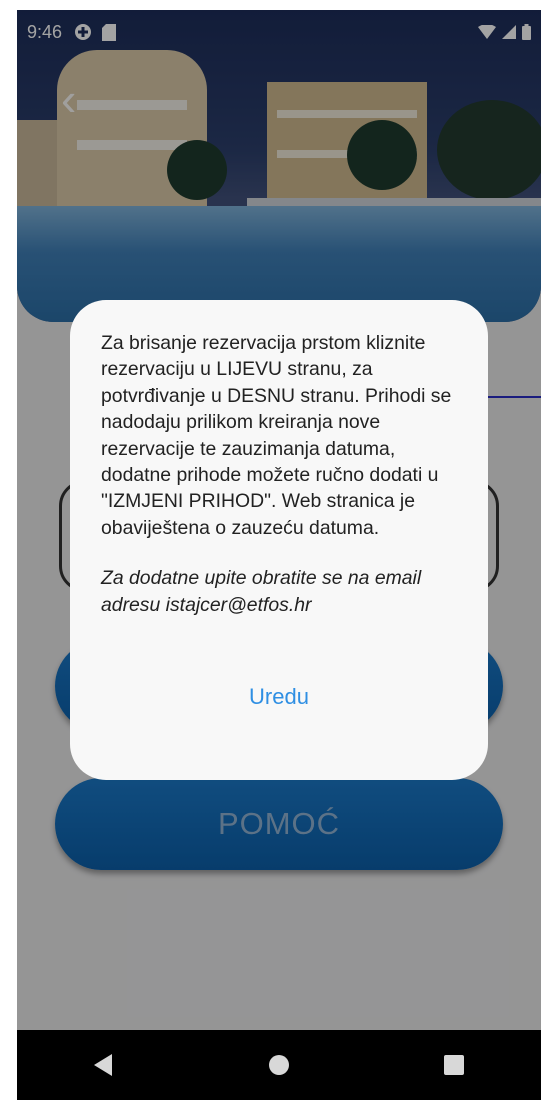 Image resolution: width=545 pixels, height=1112 pixels. I want to click on nav-home-button, so click(279, 1065).